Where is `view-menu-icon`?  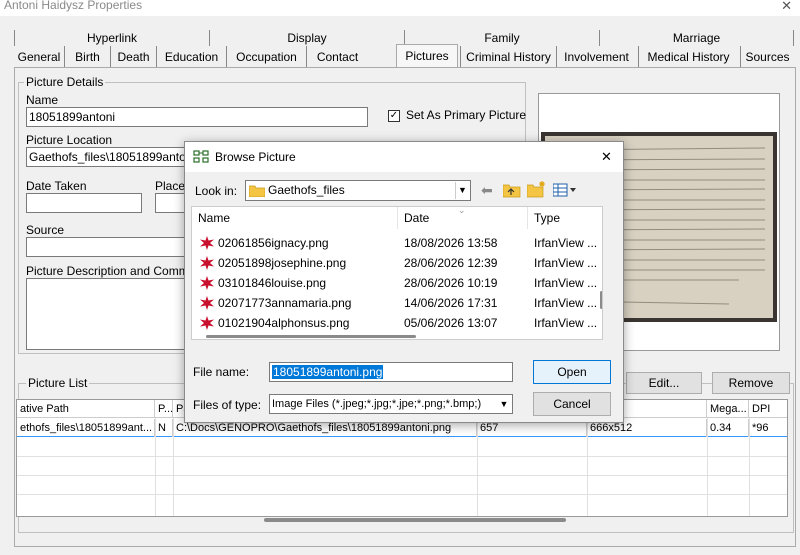
view-menu-icon is located at coordinates (565, 190).